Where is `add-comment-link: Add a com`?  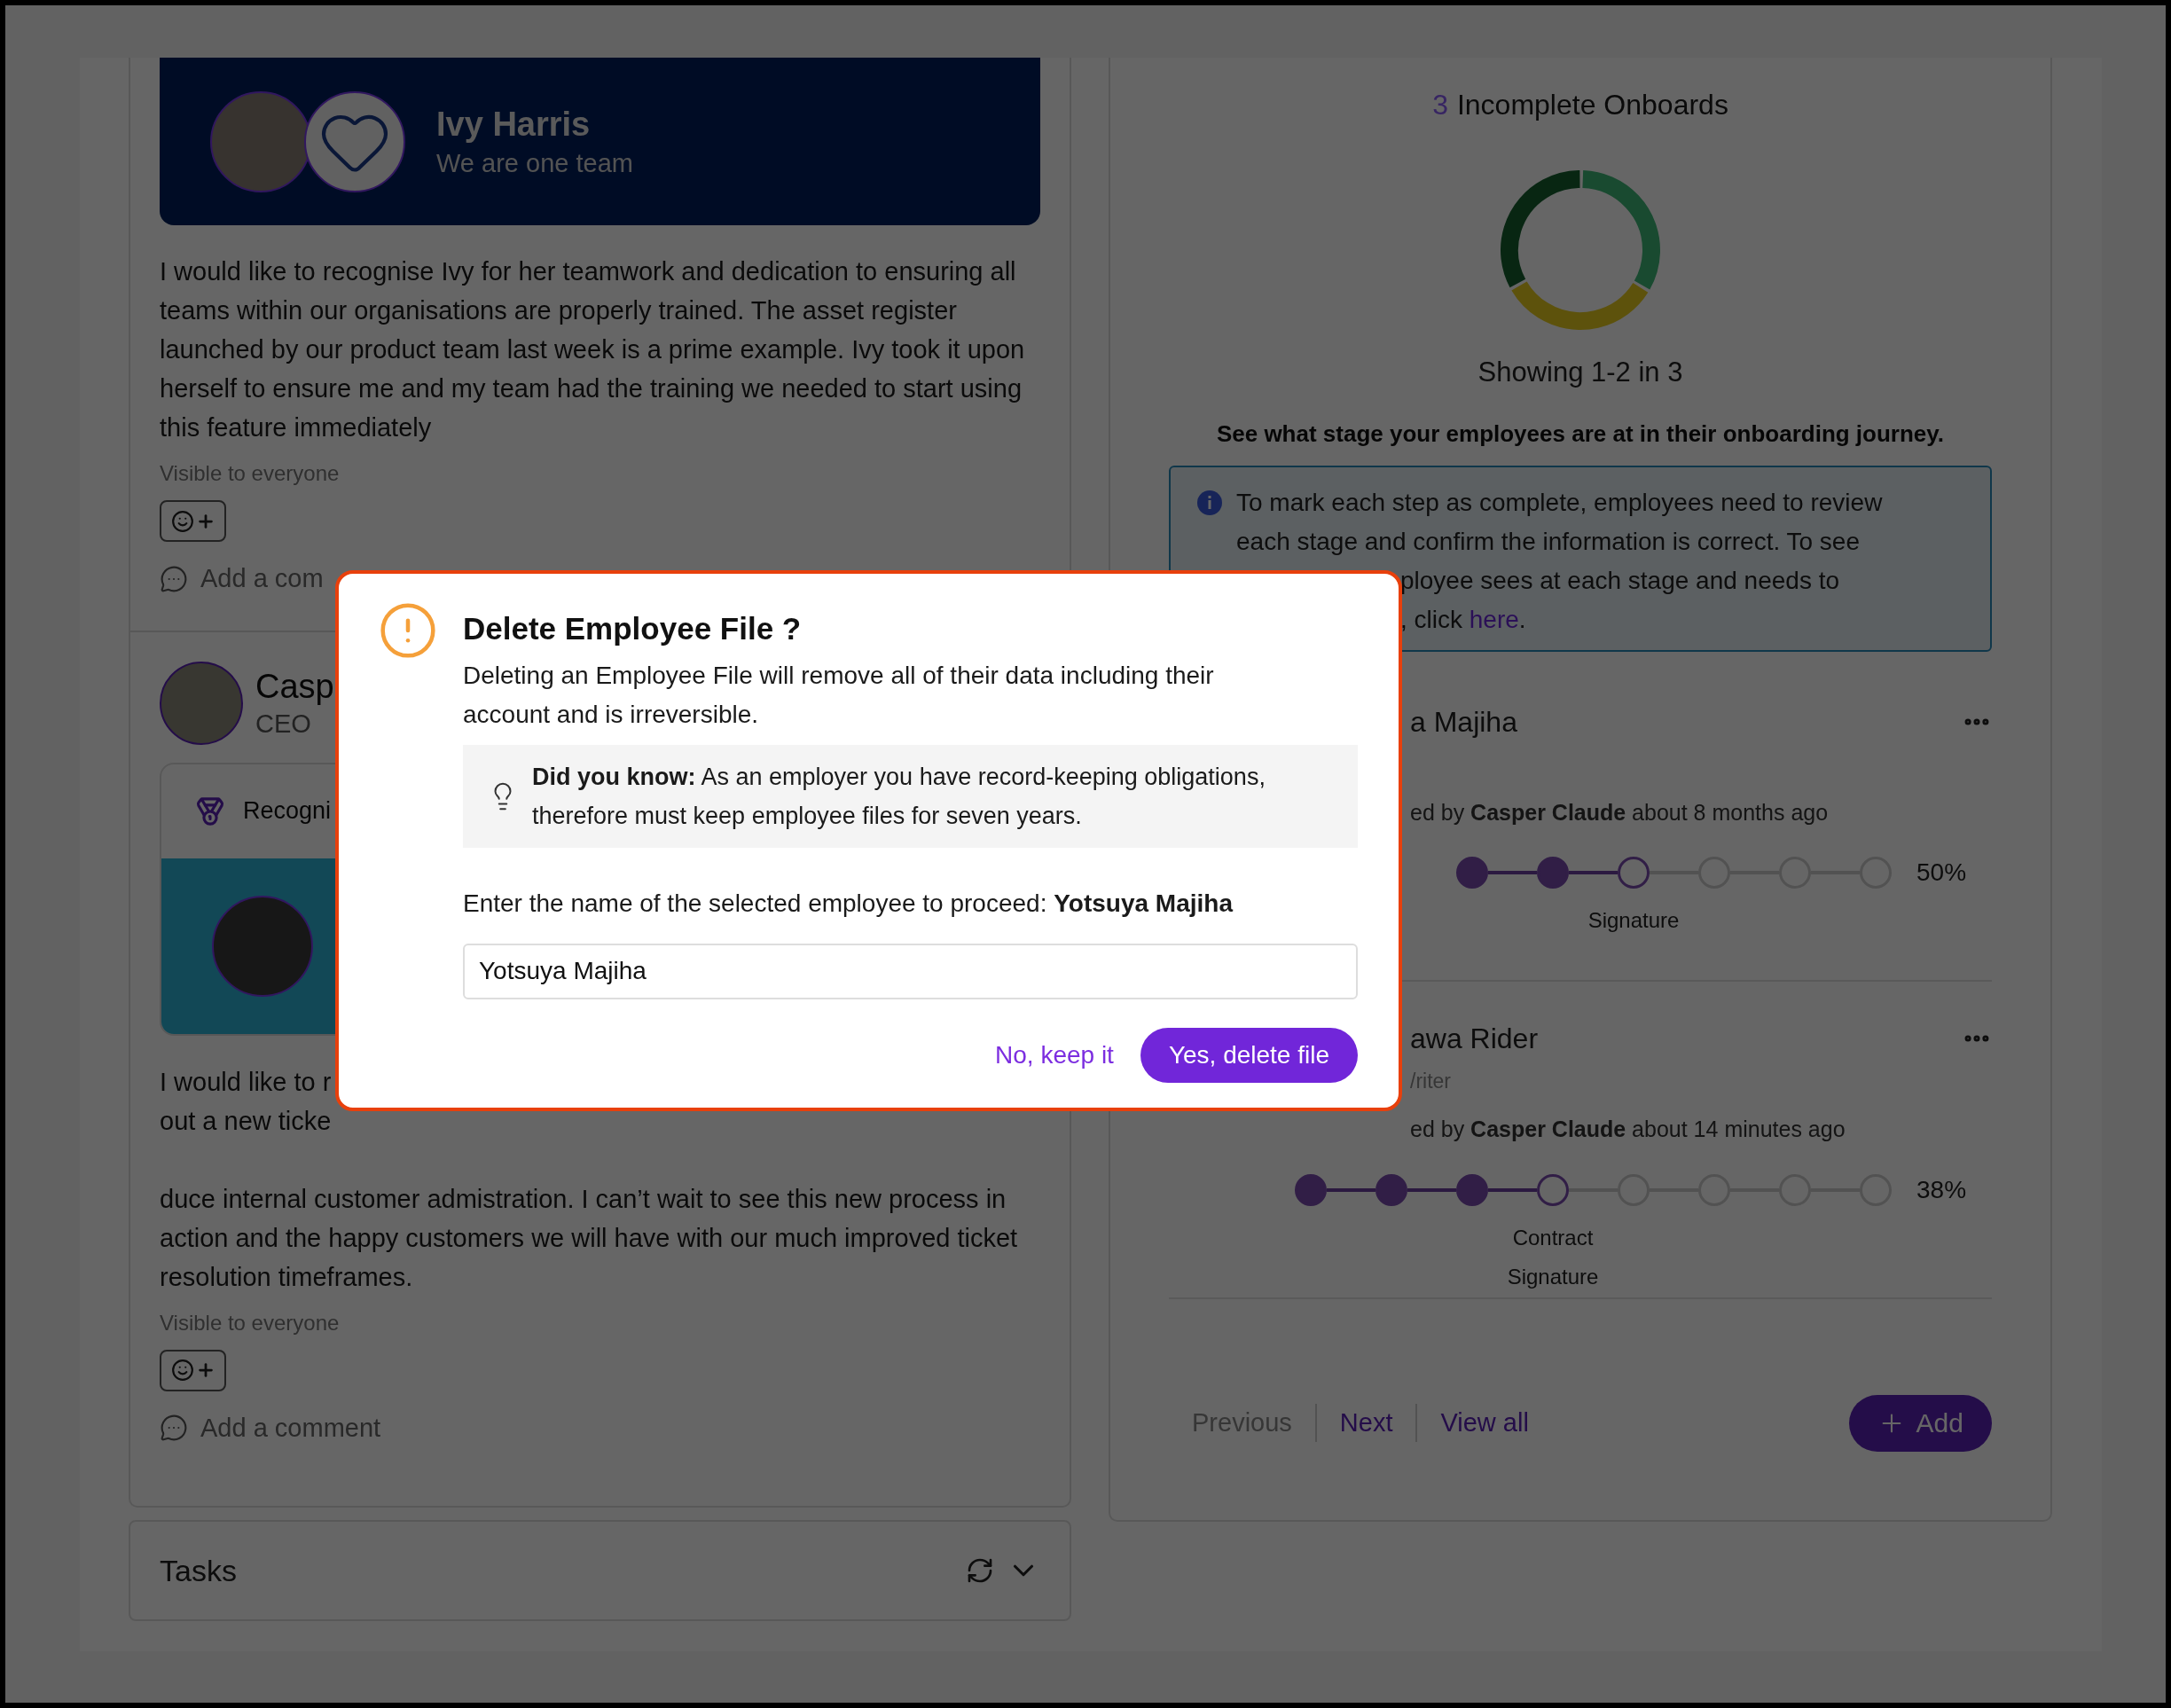 add-comment-link: Add a com is located at coordinates (262, 580).